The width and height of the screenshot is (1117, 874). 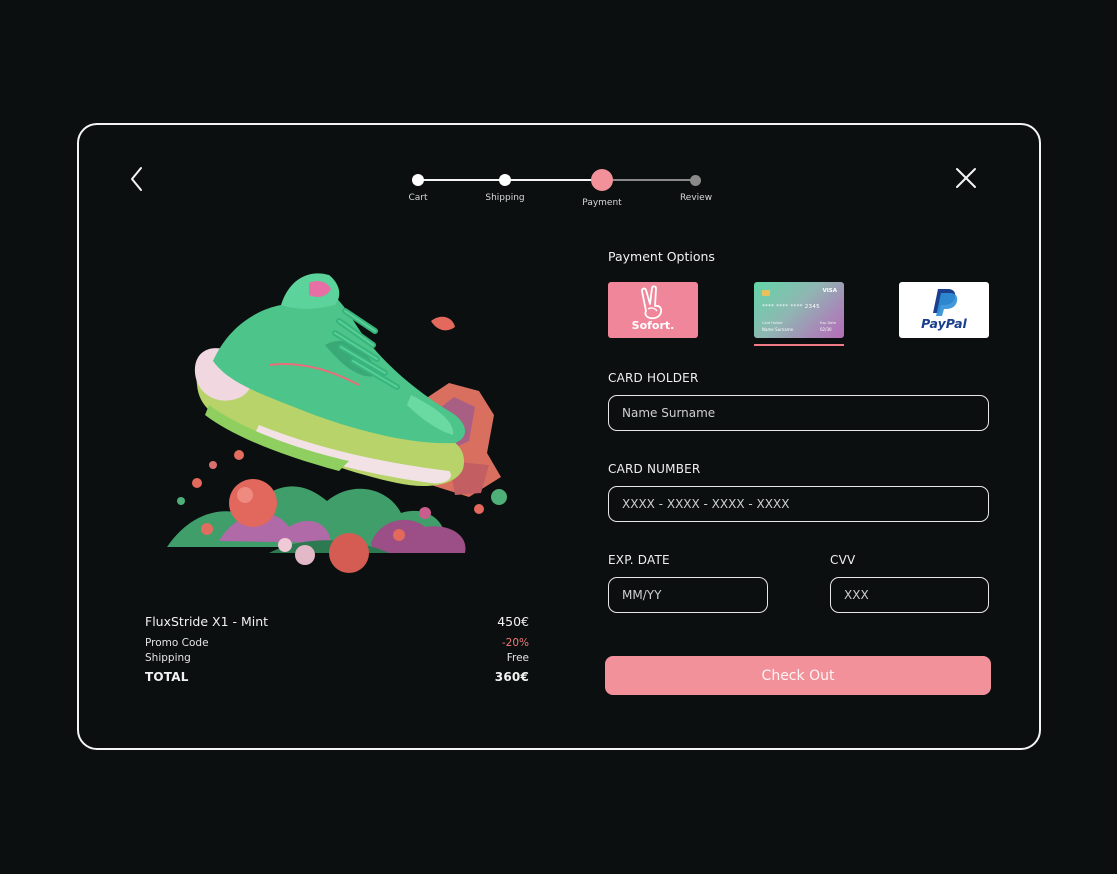 I want to click on shipping-value: Free, so click(x=517, y=658).